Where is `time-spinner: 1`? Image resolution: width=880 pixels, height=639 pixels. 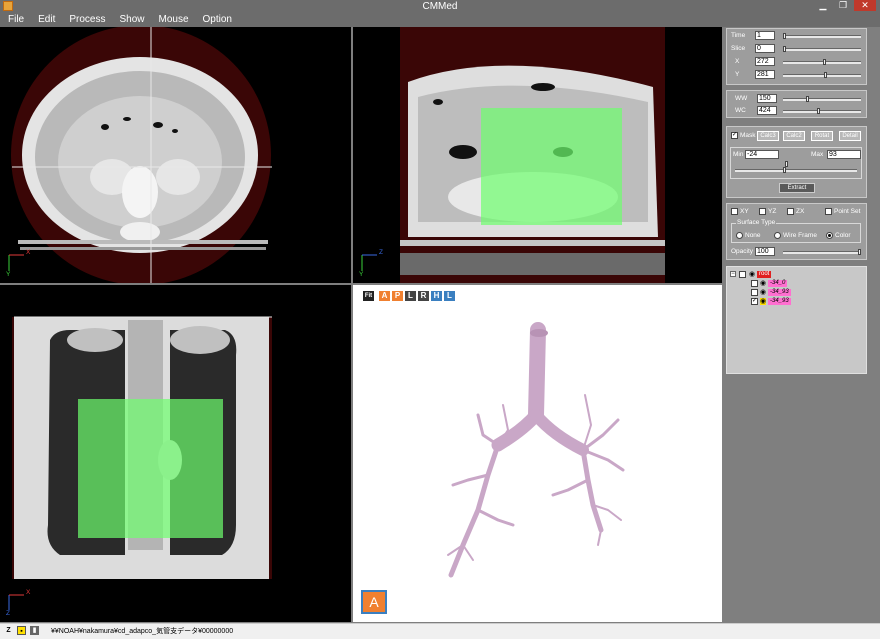
time-spinner: 1 is located at coordinates (765, 35).